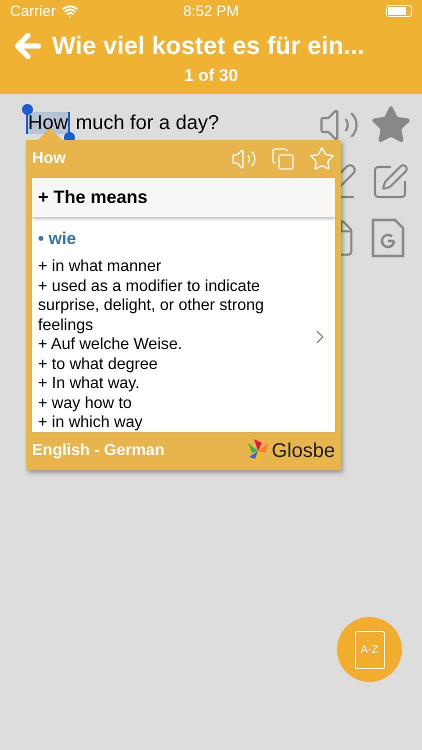  What do you see at coordinates (99, 266) in the screenshot?
I see `definition-line: + in what manner` at bounding box center [99, 266].